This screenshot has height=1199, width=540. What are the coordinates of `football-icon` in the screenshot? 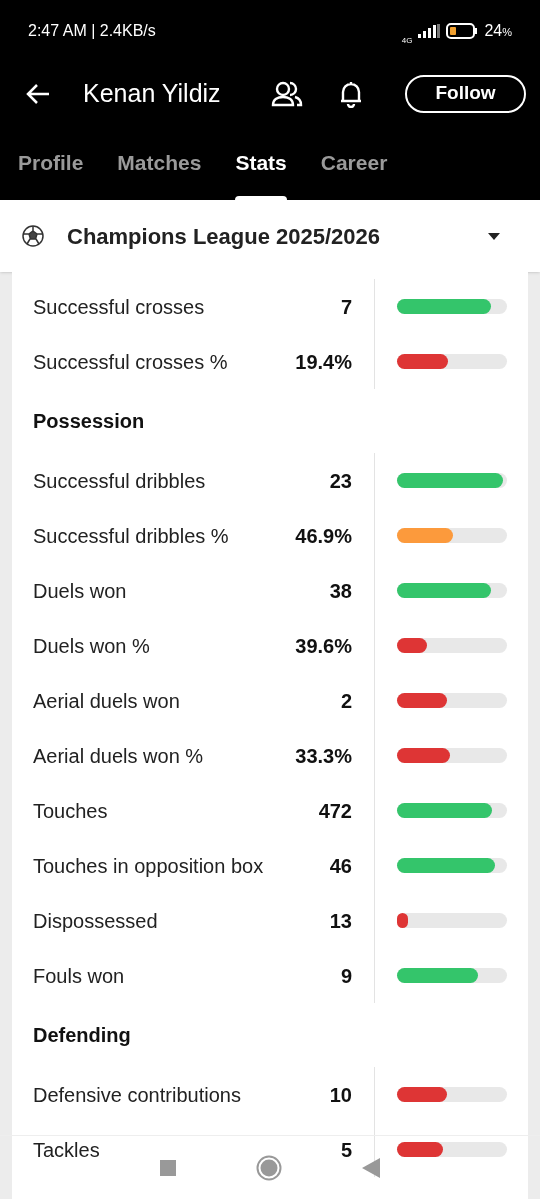 It's located at (33, 236).